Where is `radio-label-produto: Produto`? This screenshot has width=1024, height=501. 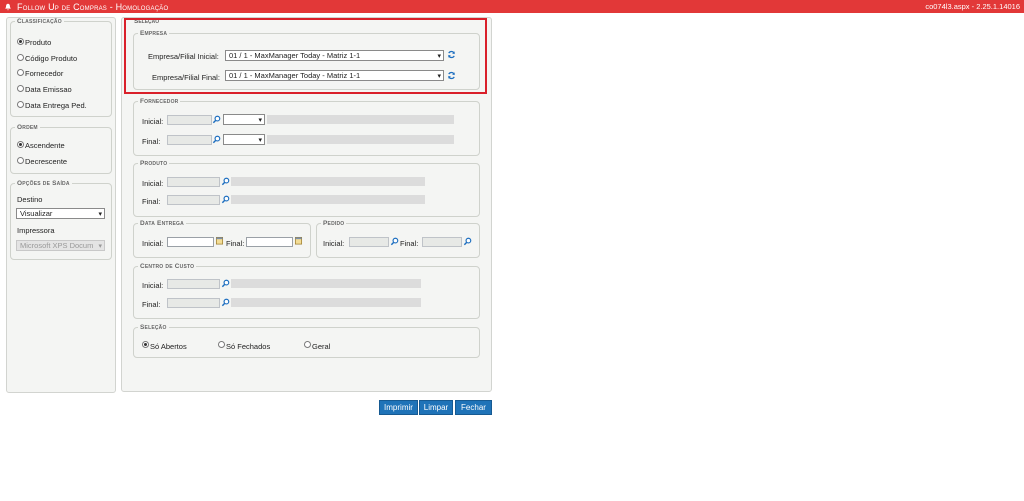
radio-label-produto: Produto is located at coordinates (38, 42).